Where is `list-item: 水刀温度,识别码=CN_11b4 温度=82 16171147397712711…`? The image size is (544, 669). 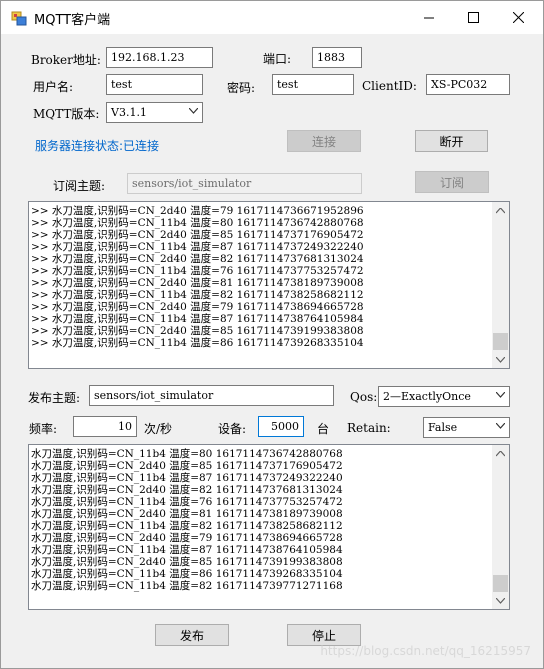
list-item: 水刀温度,识别码=CN_11b4 温度=82 16171147397712711… is located at coordinates (186, 586).